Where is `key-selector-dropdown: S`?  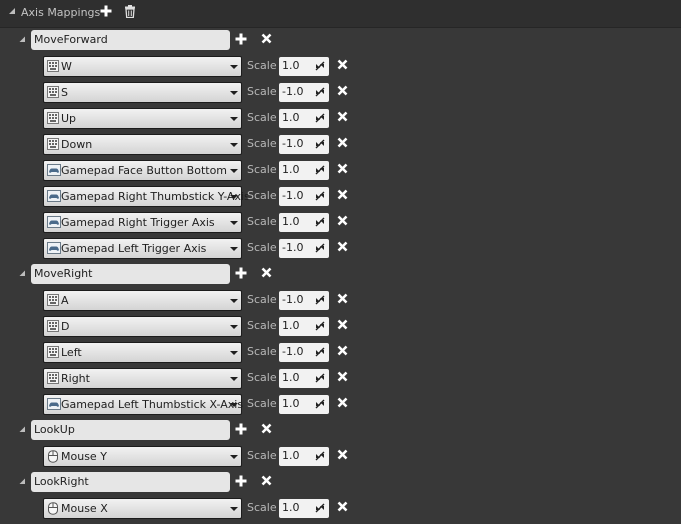 key-selector-dropdown: S is located at coordinates (142, 92).